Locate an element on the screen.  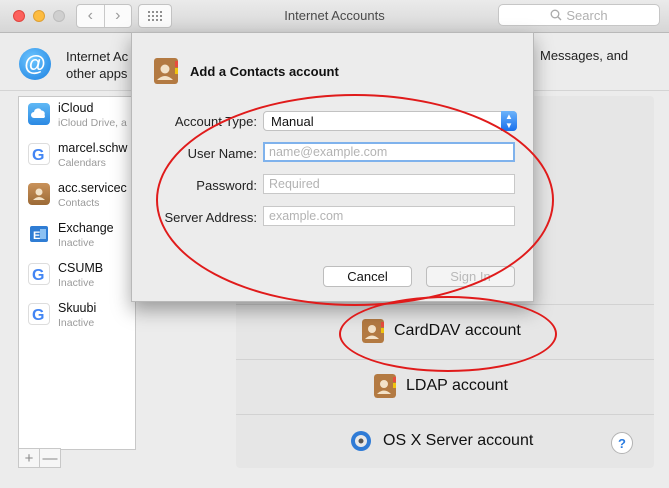
list-item-exchange: E Exchange Inactive is located at coordinates (77, 236).